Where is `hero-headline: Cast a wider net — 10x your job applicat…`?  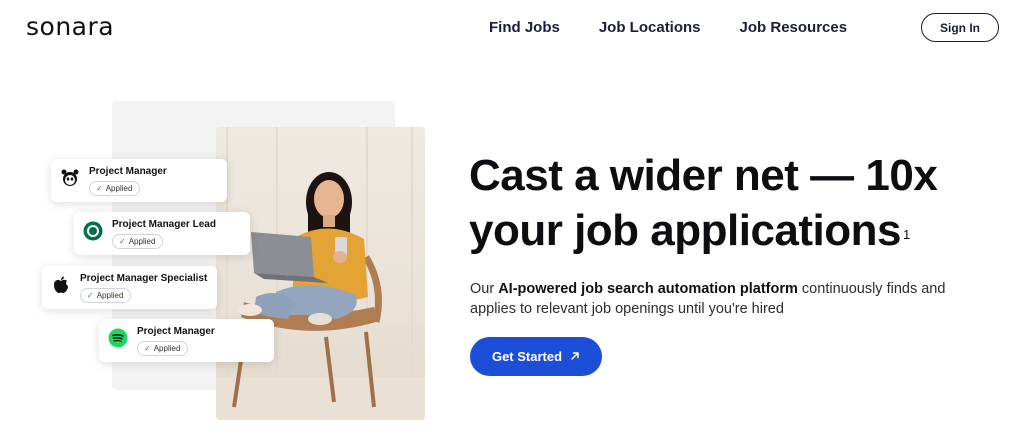
hero-headline: Cast a wider net — 10x your job applicat… is located at coordinates (729, 203).